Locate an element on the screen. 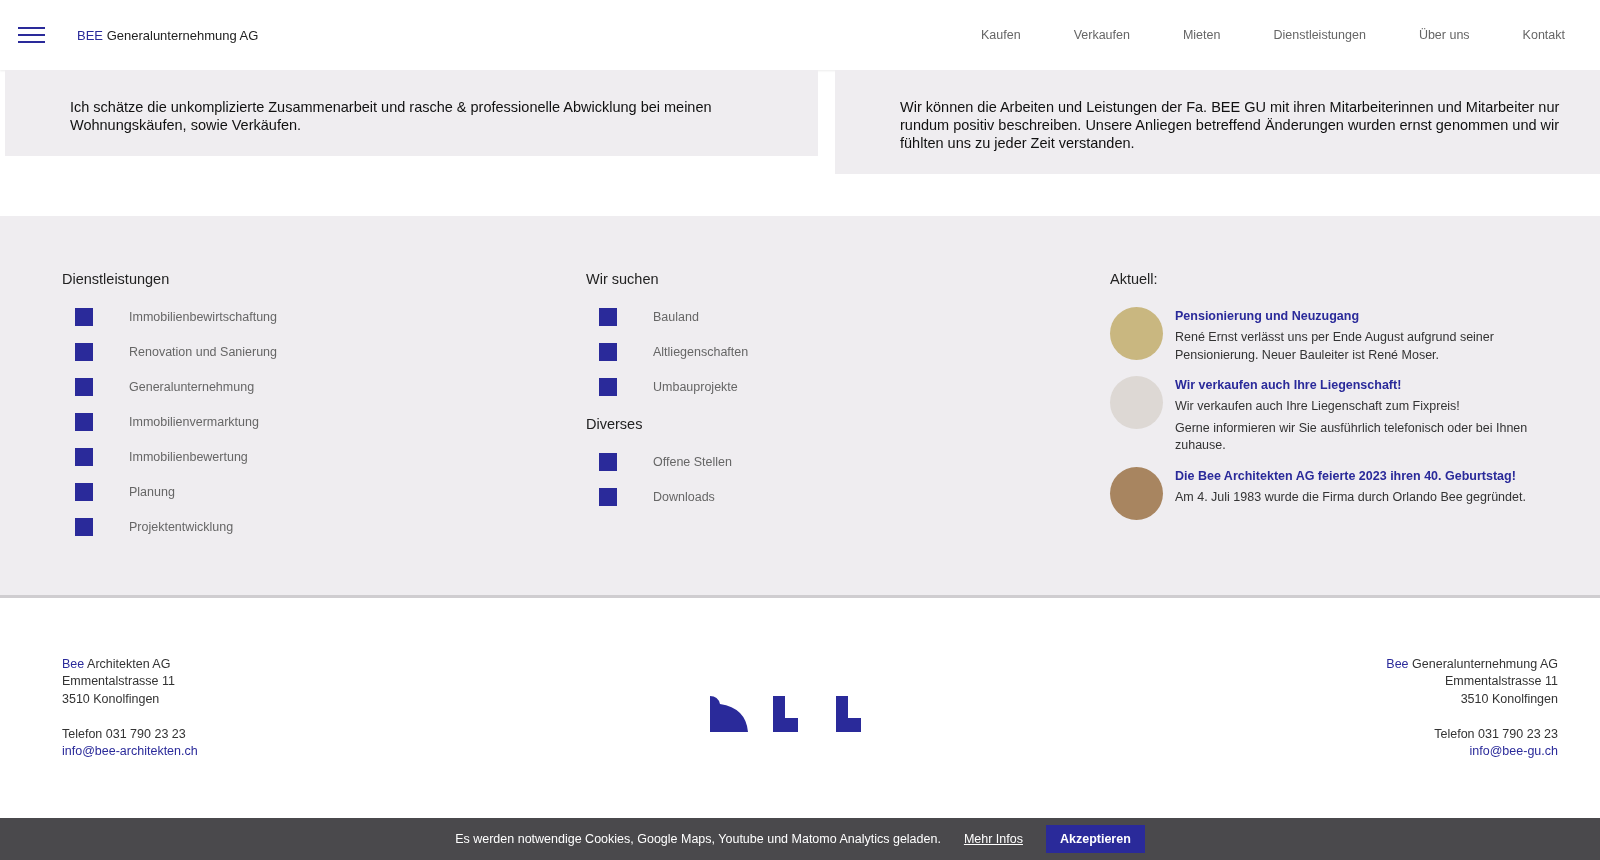 This screenshot has width=1600, height=860. brand-name: BEE Generalunternehmung AG is located at coordinates (168, 35).